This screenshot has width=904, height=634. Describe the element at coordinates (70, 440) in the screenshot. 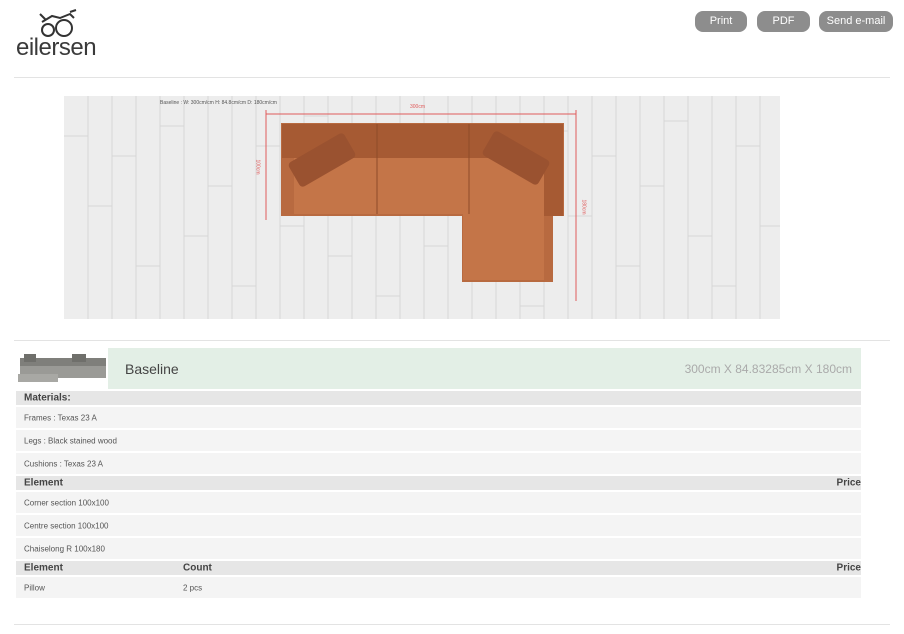

I see `material-item: Legs : Black stained wood` at that location.